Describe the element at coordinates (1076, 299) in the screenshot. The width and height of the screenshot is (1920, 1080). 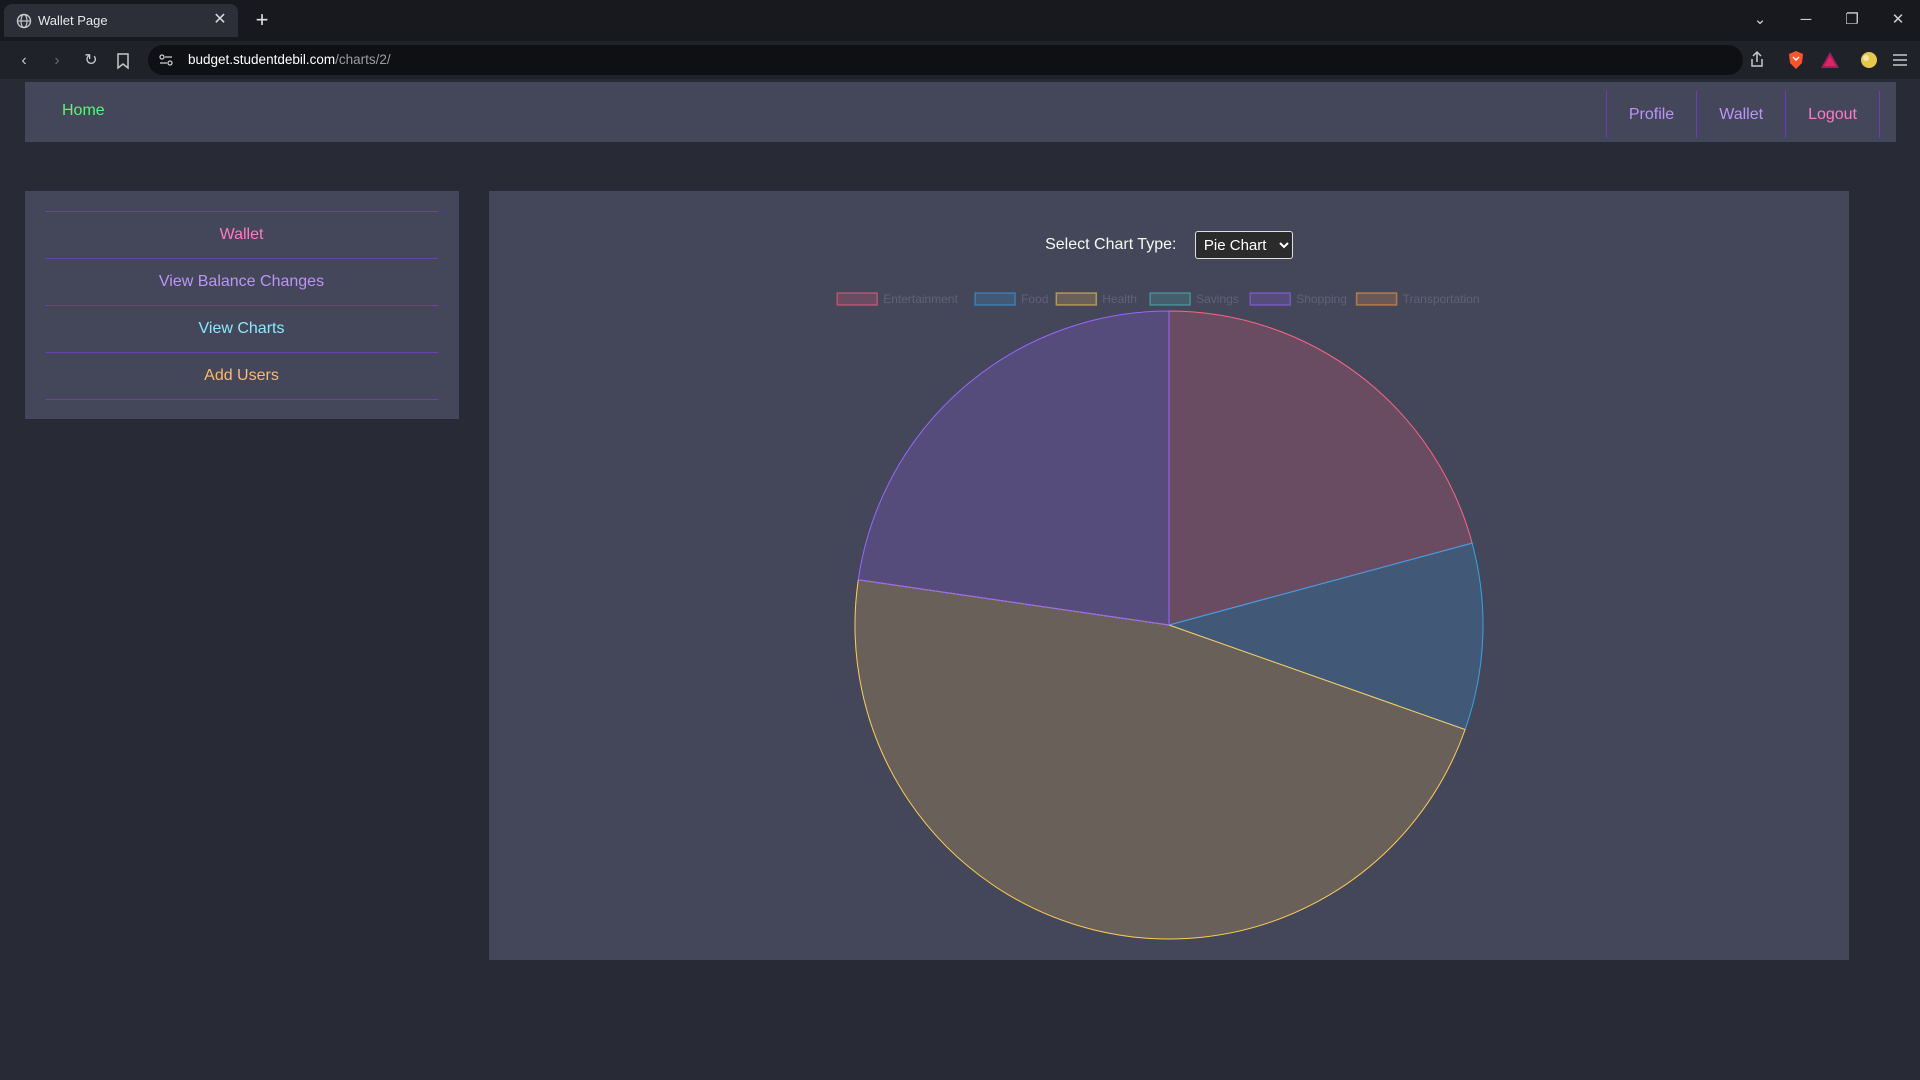
I see `legend-swatch-health` at that location.